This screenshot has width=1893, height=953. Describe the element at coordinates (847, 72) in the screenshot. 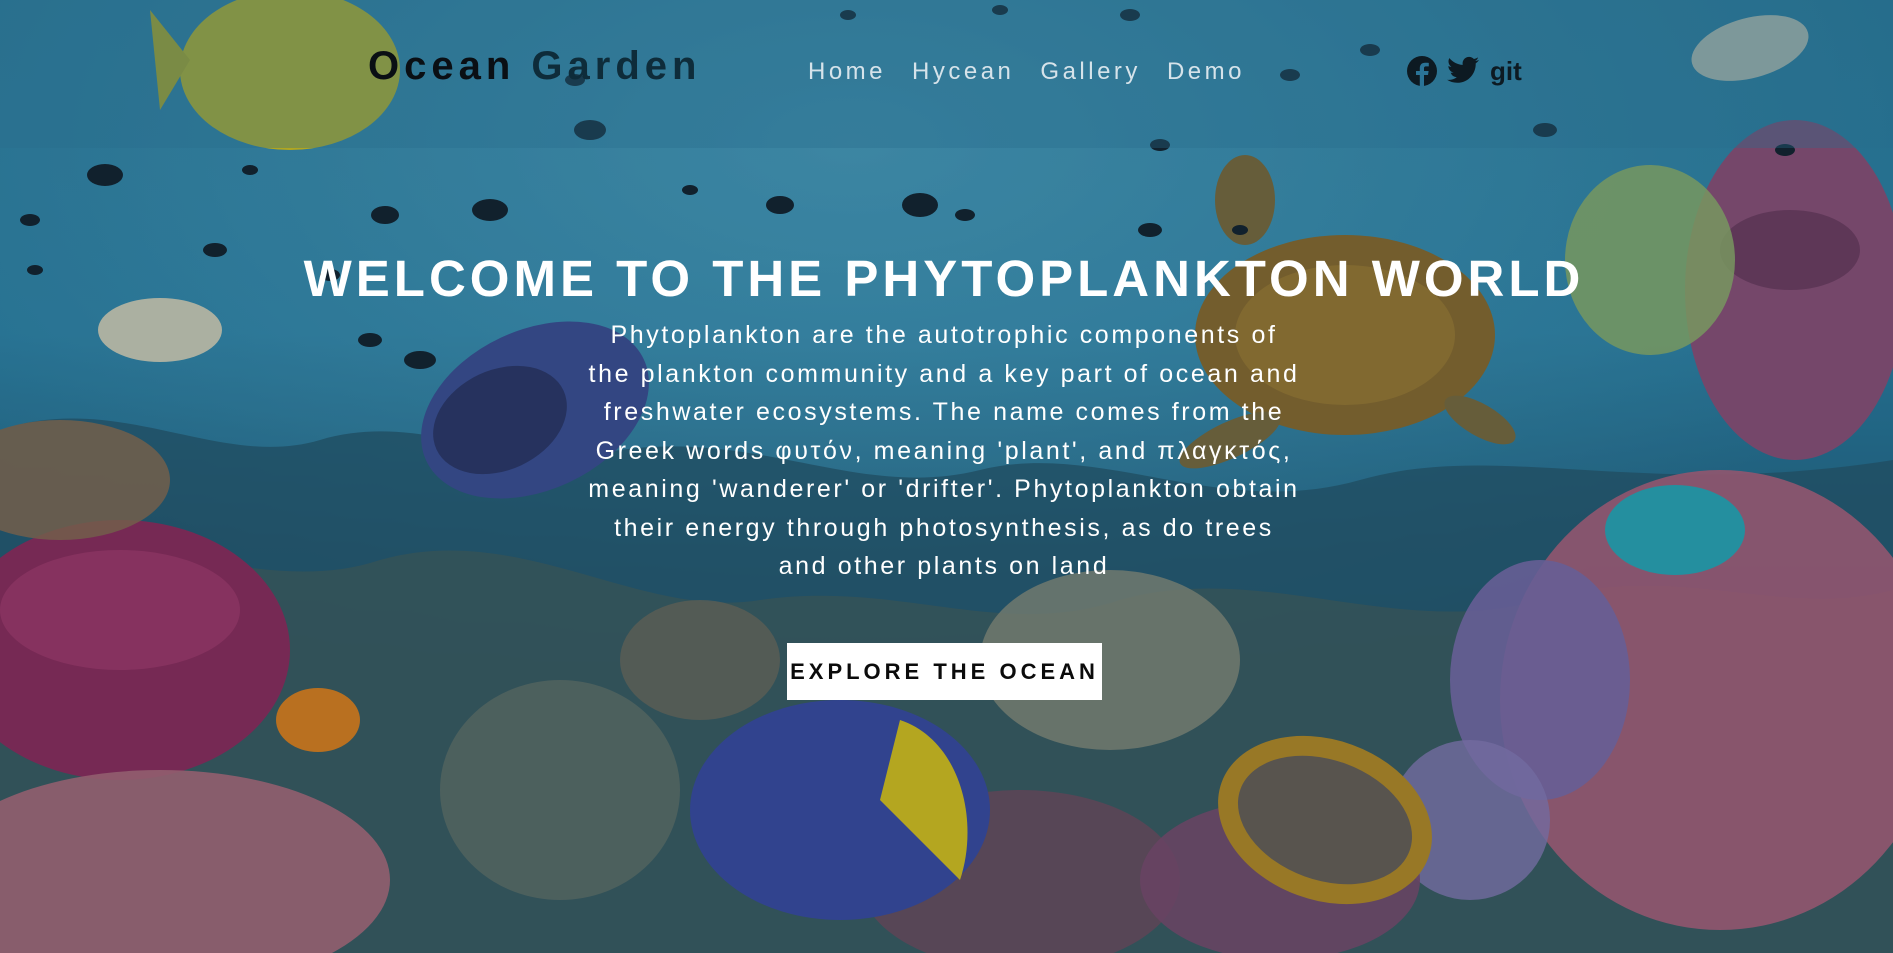

I see `nav-link-home: Home` at that location.